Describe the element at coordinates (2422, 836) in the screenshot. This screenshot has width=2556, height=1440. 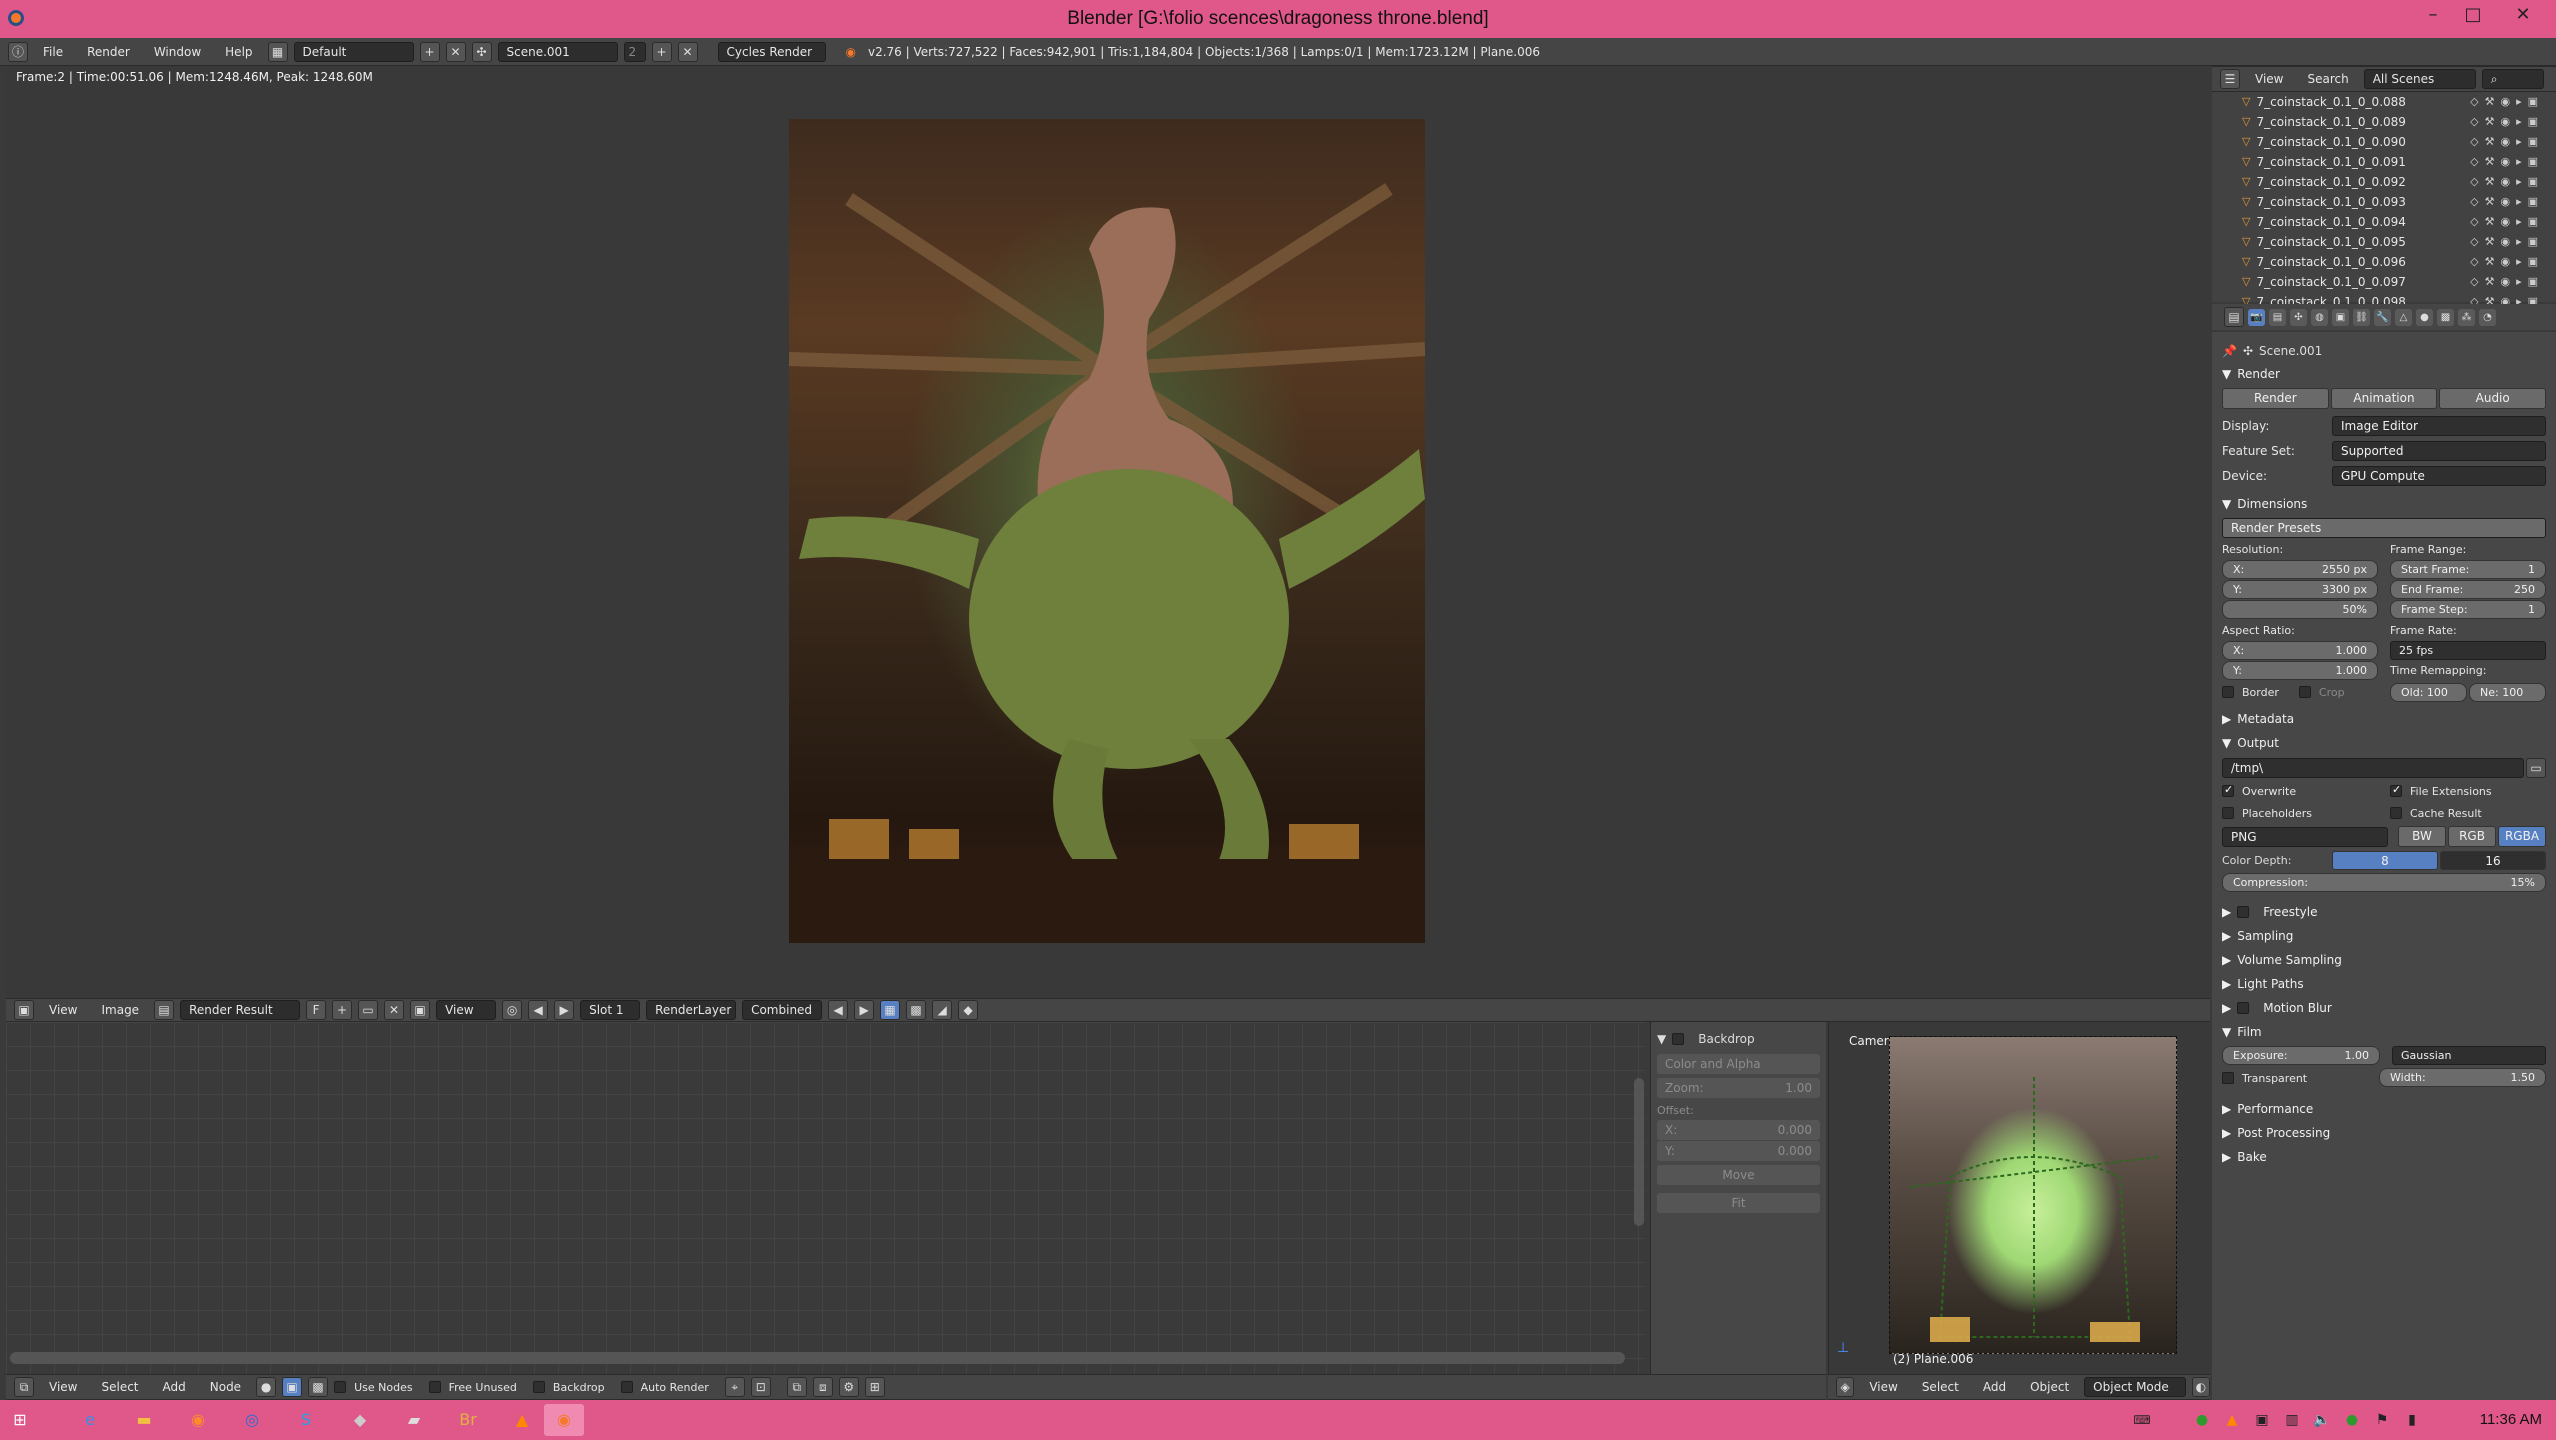
I see `color-bw-button: BW` at that location.